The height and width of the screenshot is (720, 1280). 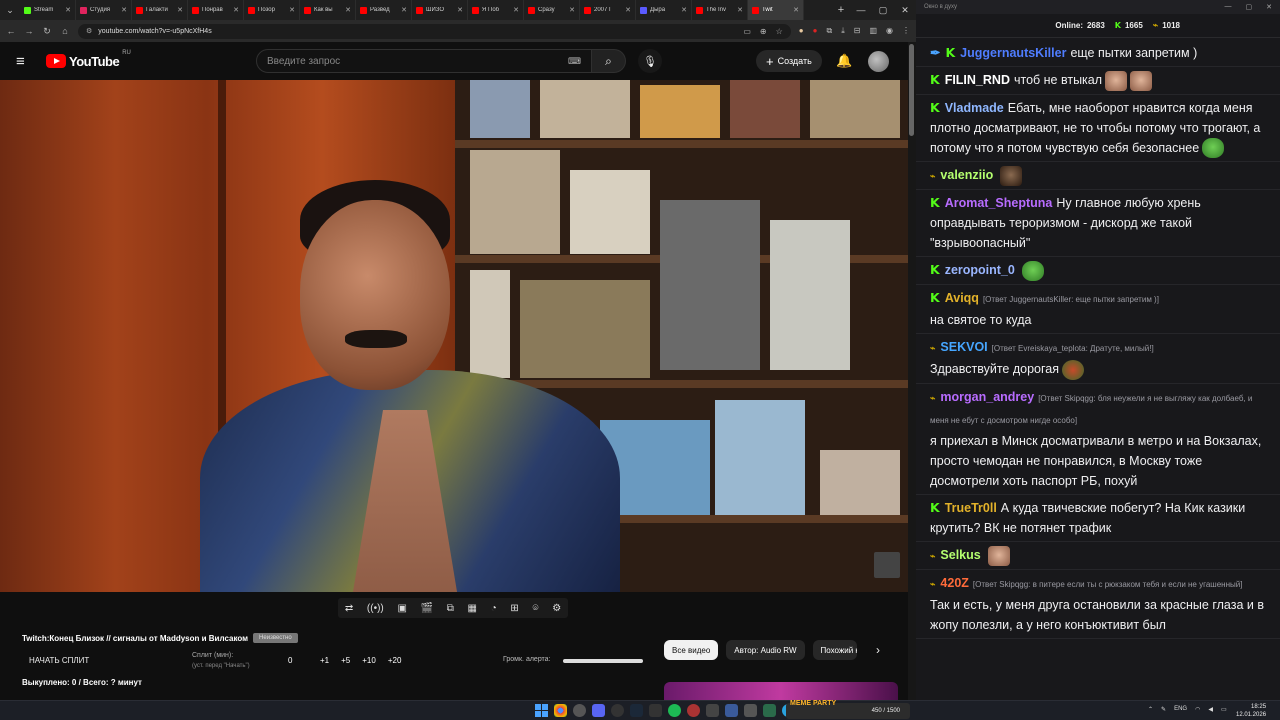 What do you see at coordinates (1249, 7) in the screenshot?
I see `maximize-icon: ▢` at bounding box center [1249, 7].